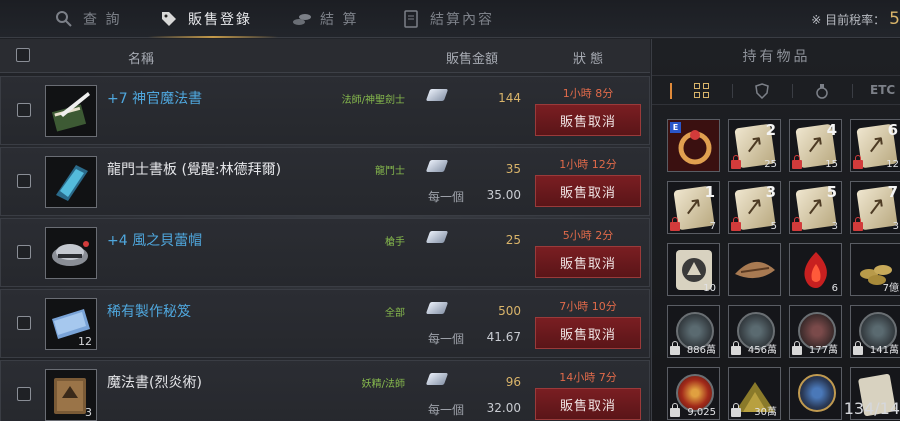 Image resolution: width=900 pixels, height=421 pixels. What do you see at coordinates (169, 19) in the screenshot?
I see `tag-icon` at bounding box center [169, 19].